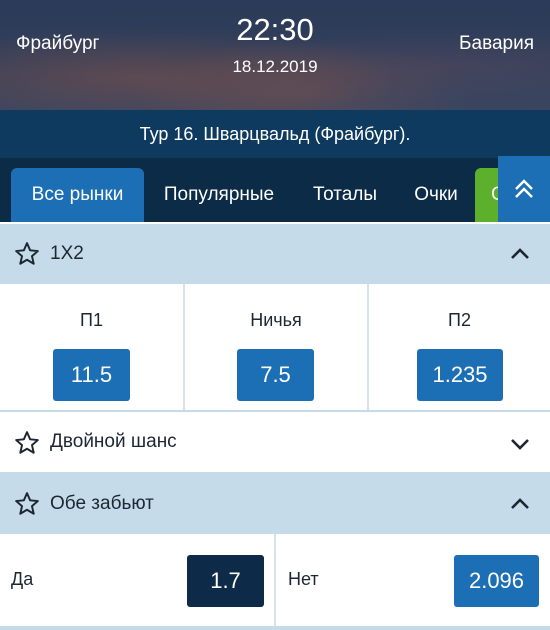  Describe the element at coordinates (436, 195) in the screenshot. I see `tab-points: Очки` at that location.